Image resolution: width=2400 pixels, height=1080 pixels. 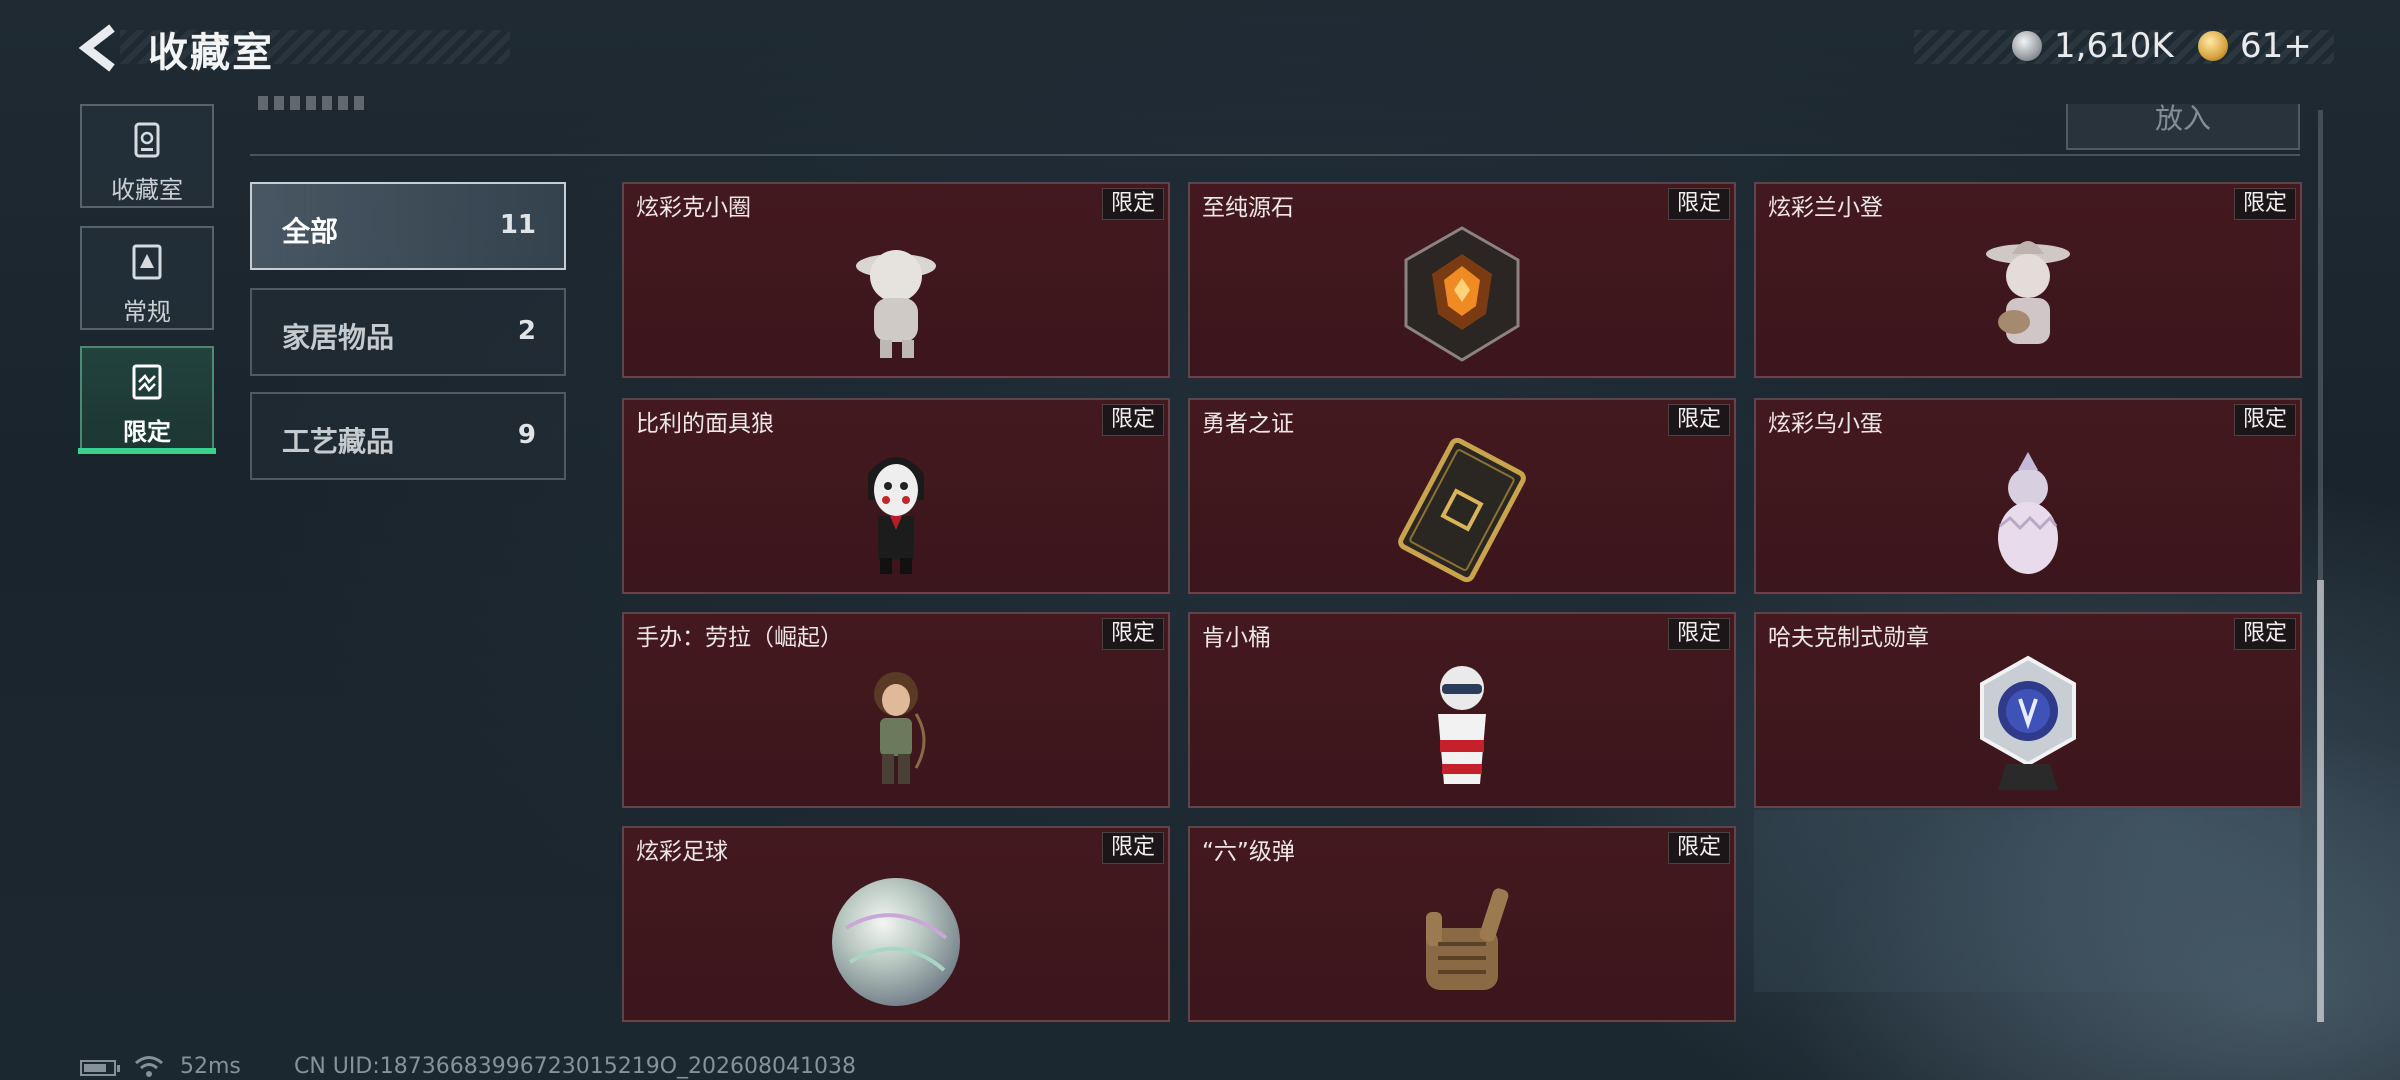 I want to click on nav-item-collection-room: 收藏室, so click(x=147, y=156).